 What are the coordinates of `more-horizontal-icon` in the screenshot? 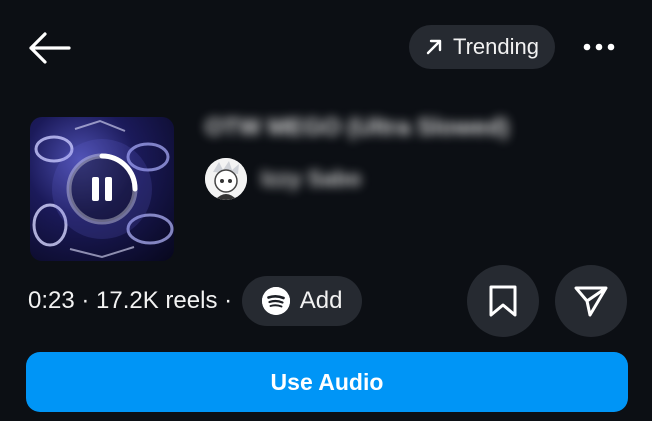 It's located at (599, 47).